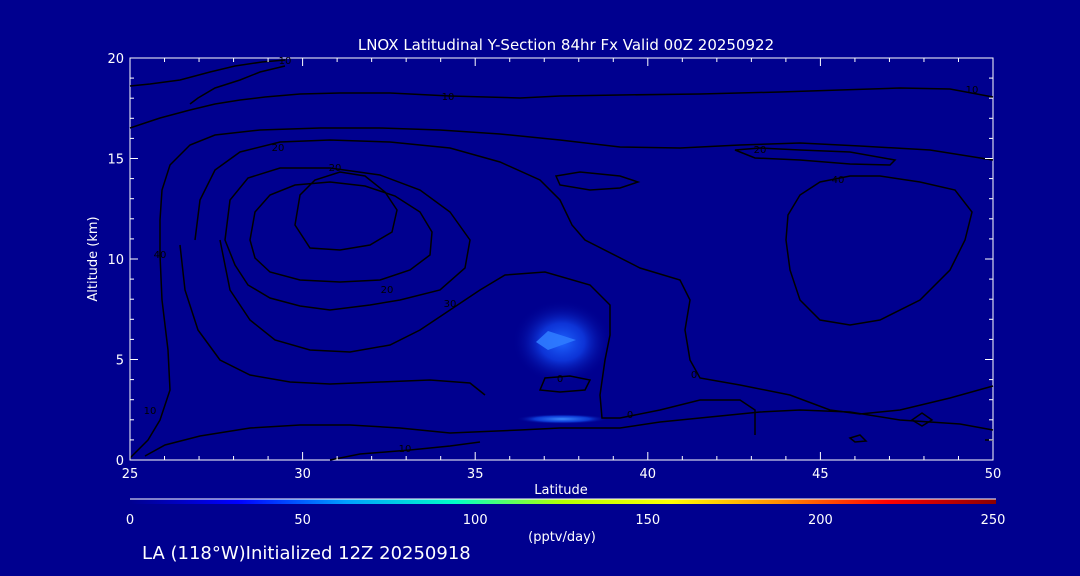 The image size is (1080, 576). What do you see at coordinates (647, 520) in the screenshot?
I see `colorbar-tick-label: 150` at bounding box center [647, 520].